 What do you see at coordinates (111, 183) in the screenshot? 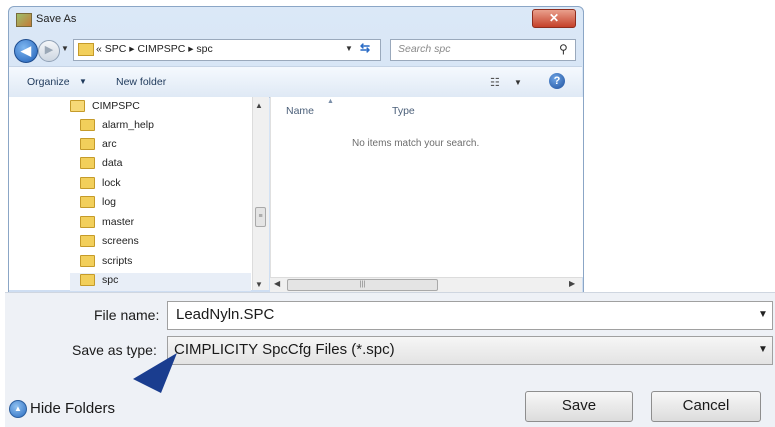
I see `tree-item-label: lock` at bounding box center [111, 183].